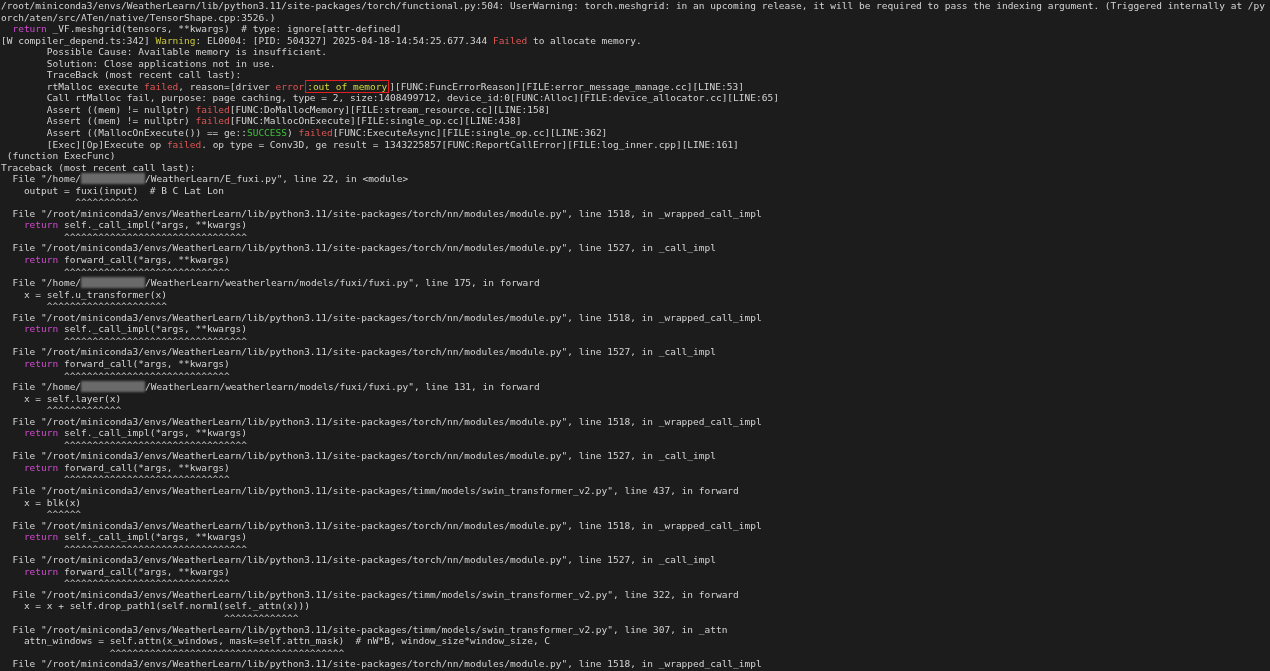 The height and width of the screenshot is (671, 1270). What do you see at coordinates (206, 29) in the screenshot?
I see `log-line: return _VF.meshgrid(tensors, **kwargs) # type: ignore[attr-defined]` at bounding box center [206, 29].